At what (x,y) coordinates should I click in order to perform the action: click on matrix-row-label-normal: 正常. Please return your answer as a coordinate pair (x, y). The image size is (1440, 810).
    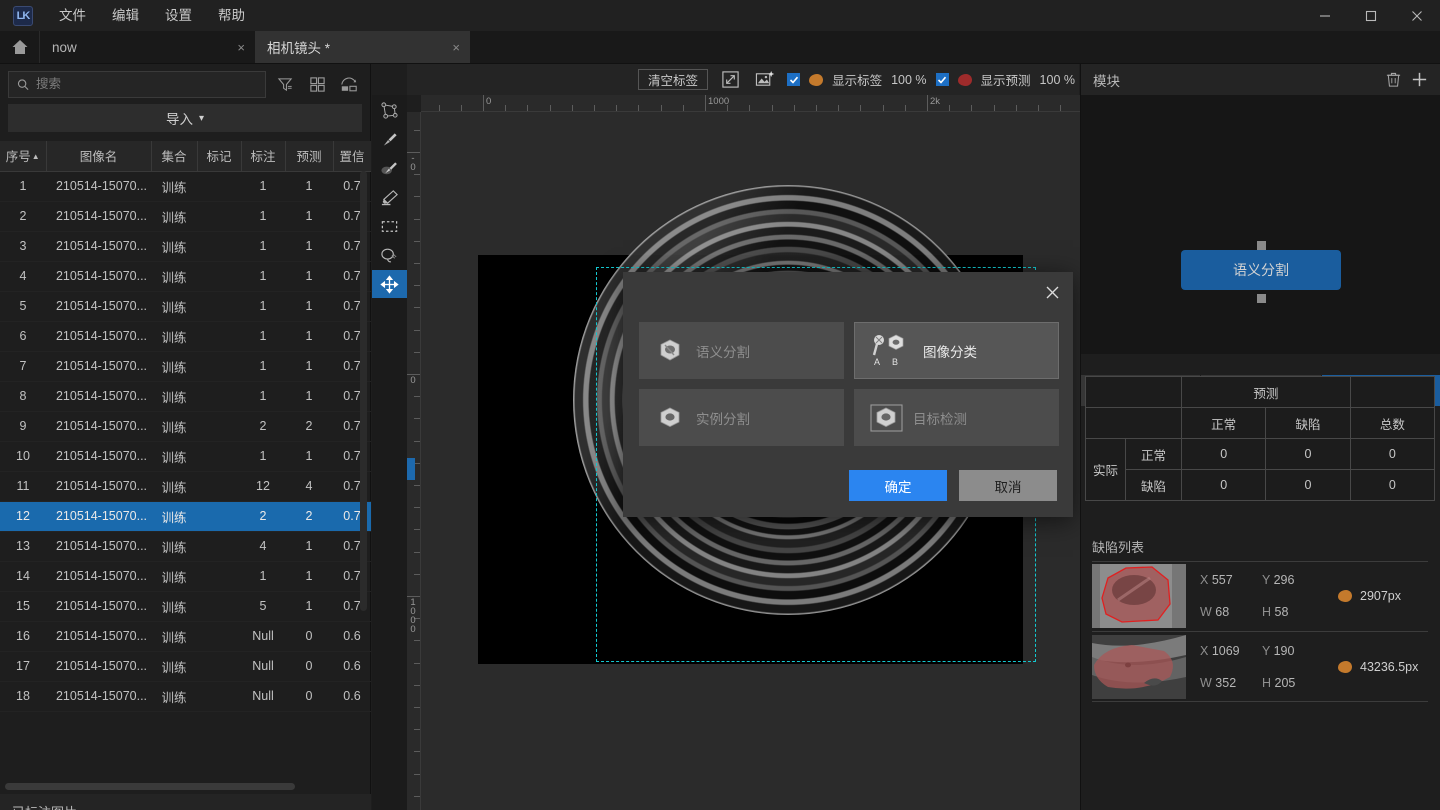
    Looking at the image, I should click on (1153, 454).